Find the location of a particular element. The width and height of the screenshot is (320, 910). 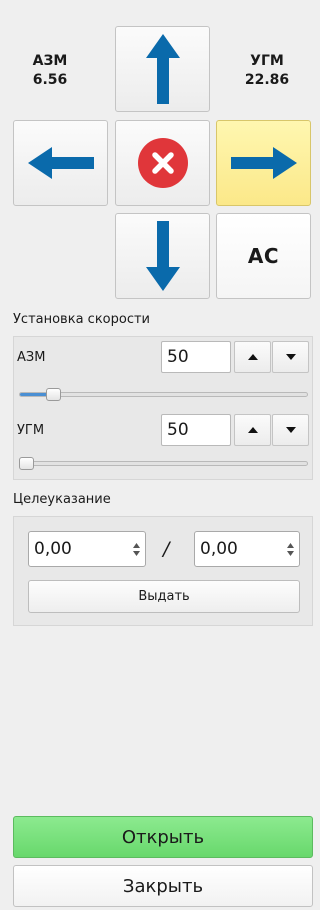

move-up-button is located at coordinates (162, 69).